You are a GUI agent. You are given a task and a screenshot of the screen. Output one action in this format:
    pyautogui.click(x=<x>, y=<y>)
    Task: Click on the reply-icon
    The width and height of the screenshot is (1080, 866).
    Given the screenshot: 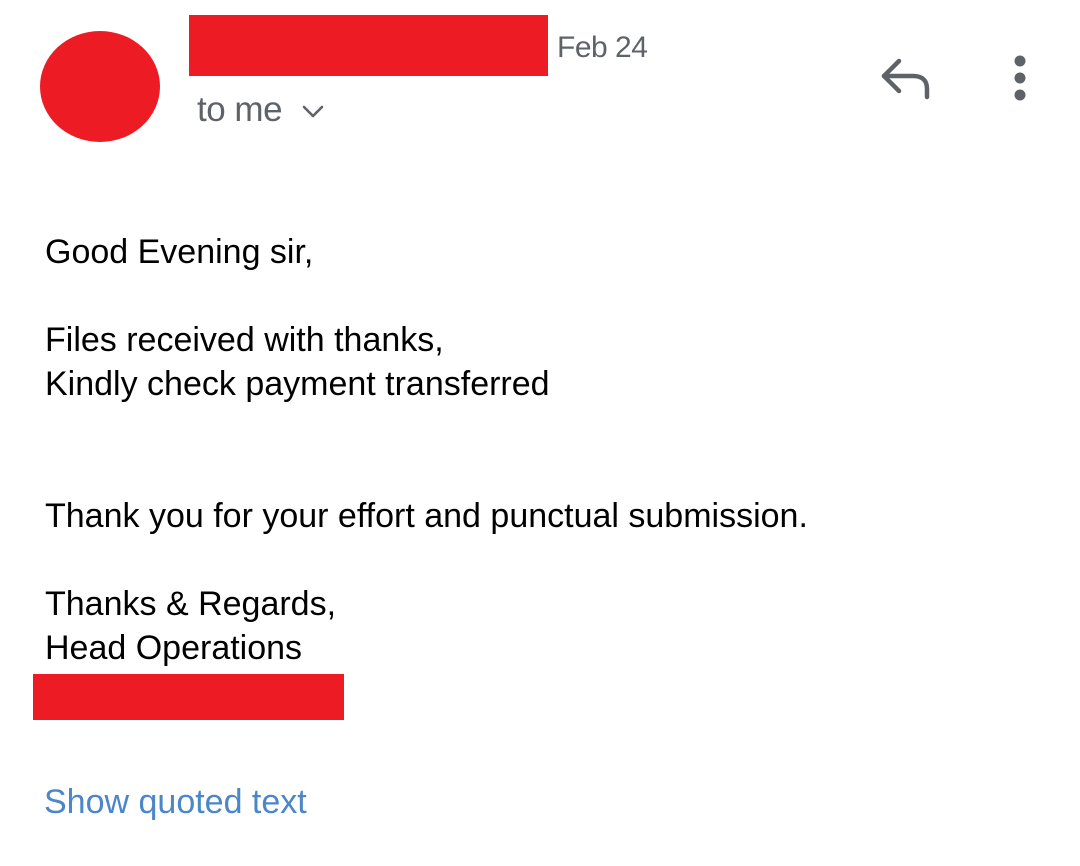 What is the action you would take?
    pyautogui.click(x=905, y=79)
    